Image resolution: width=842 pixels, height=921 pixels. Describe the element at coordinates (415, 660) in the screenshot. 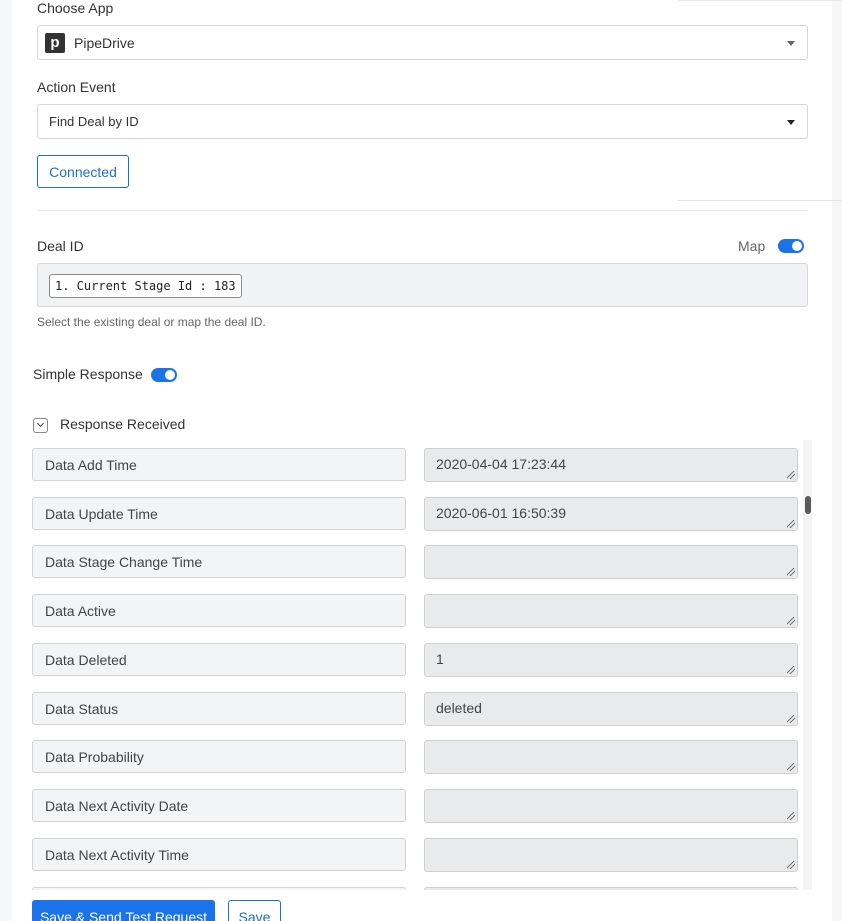

I see `table-row: Data Deleted 1` at that location.